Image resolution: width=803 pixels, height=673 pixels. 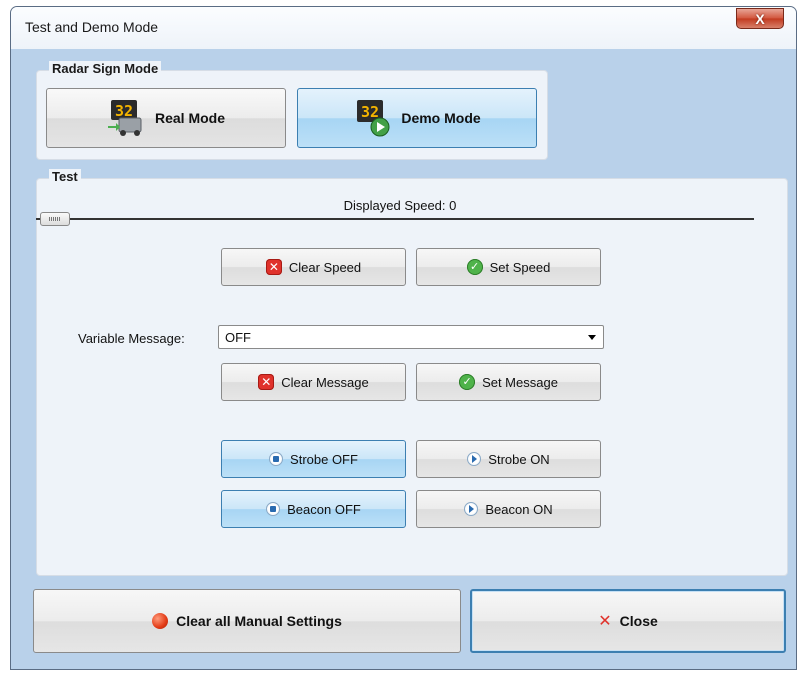 What do you see at coordinates (65, 176) in the screenshot?
I see `test-group-title: Test` at bounding box center [65, 176].